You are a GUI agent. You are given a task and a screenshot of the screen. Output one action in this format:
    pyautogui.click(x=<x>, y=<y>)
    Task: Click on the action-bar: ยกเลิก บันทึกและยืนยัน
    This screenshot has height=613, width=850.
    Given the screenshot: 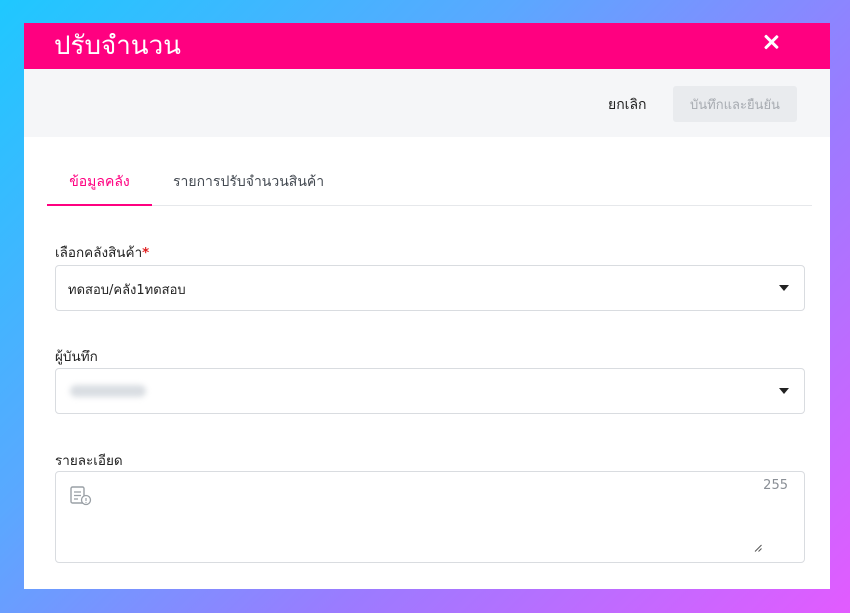 What is the action you would take?
    pyautogui.click(x=427, y=103)
    